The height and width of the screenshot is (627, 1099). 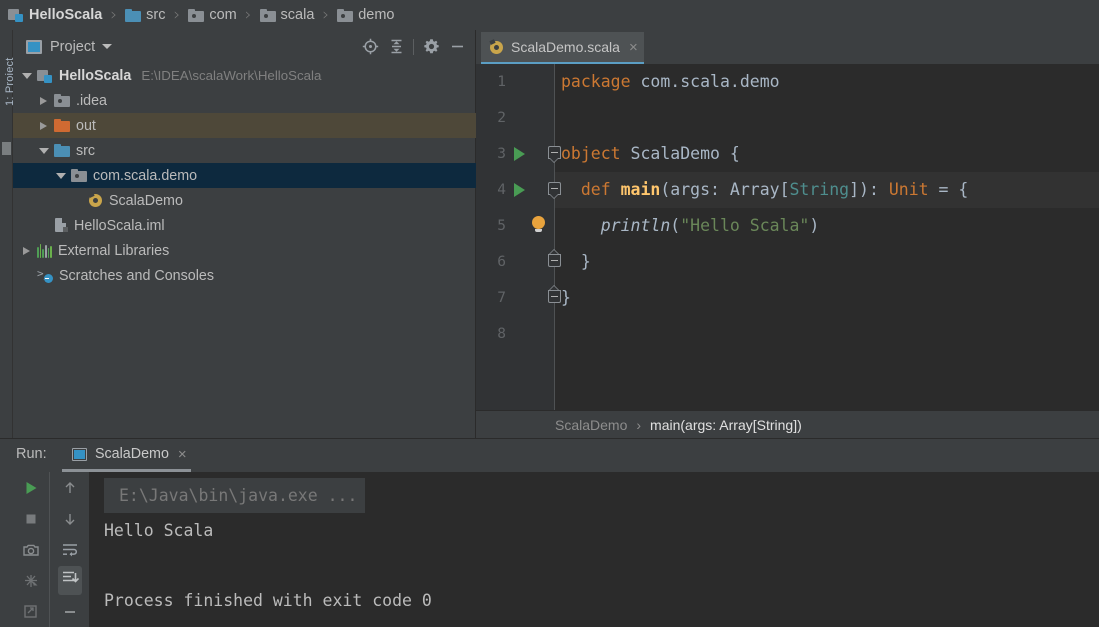 What do you see at coordinates (70, 487) in the screenshot?
I see `up-arrow-icon` at bounding box center [70, 487].